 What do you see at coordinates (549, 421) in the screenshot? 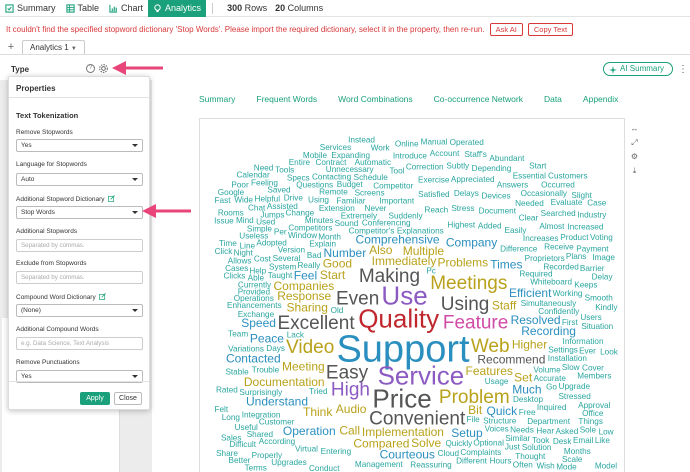
I see `word-cloud-word: Department` at bounding box center [549, 421].